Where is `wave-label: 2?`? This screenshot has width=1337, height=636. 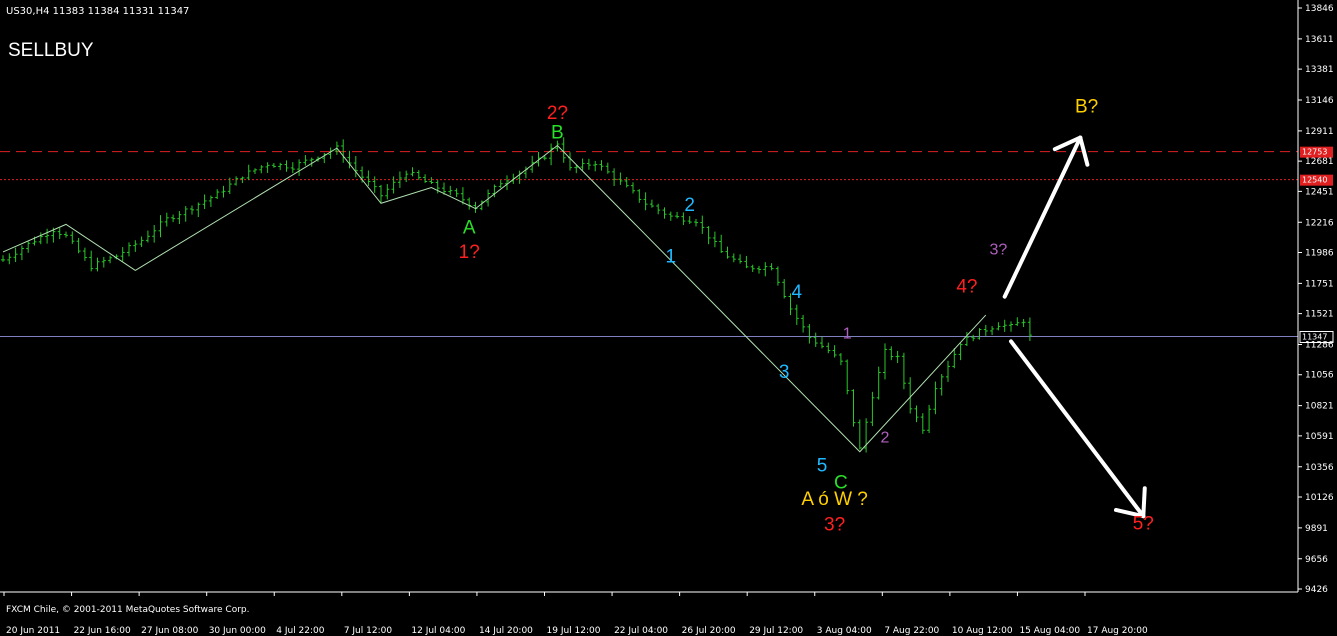 wave-label: 2? is located at coordinates (557, 113).